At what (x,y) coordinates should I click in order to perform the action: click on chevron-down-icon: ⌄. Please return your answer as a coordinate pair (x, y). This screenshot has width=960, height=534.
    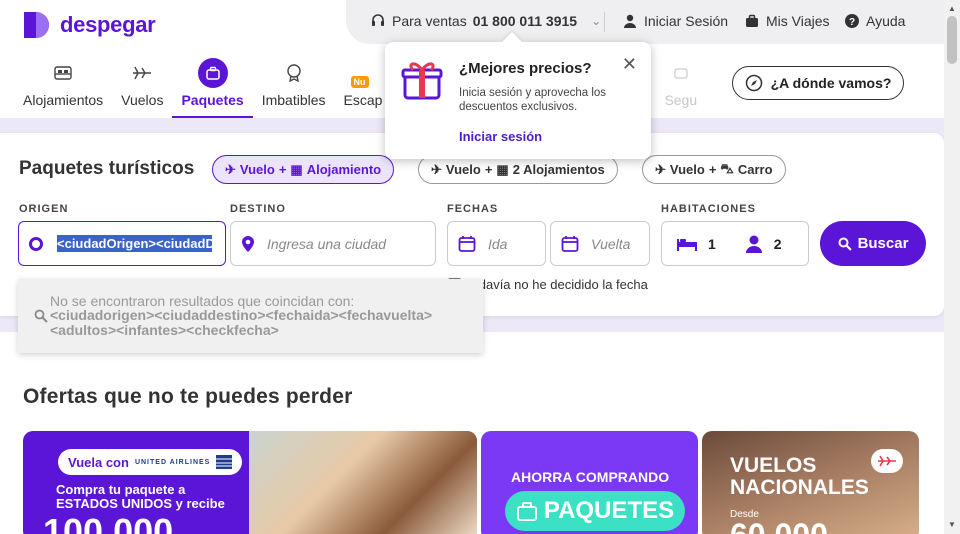
    Looking at the image, I should click on (596, 21).